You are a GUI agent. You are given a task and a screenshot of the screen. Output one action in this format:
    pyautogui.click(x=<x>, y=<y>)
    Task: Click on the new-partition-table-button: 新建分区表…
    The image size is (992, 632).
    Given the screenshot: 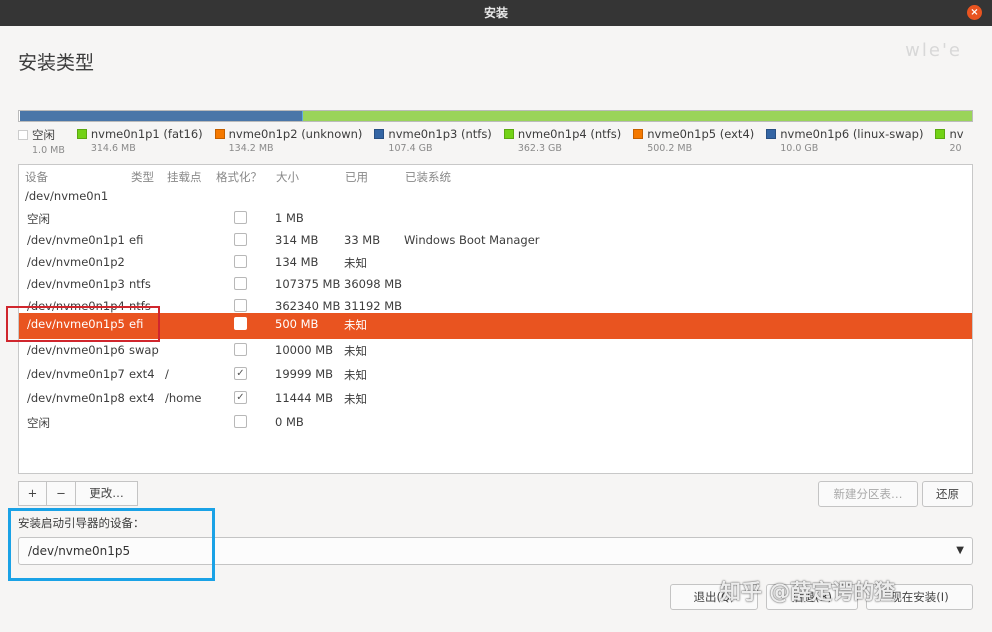 What is the action you would take?
    pyautogui.click(x=868, y=494)
    